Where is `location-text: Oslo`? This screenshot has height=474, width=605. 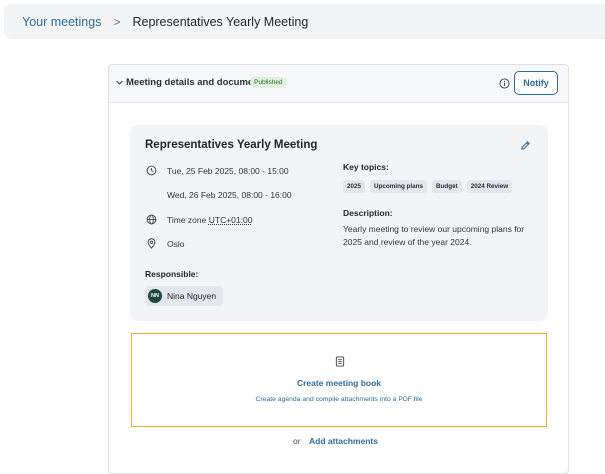 location-text: Oslo is located at coordinates (176, 244).